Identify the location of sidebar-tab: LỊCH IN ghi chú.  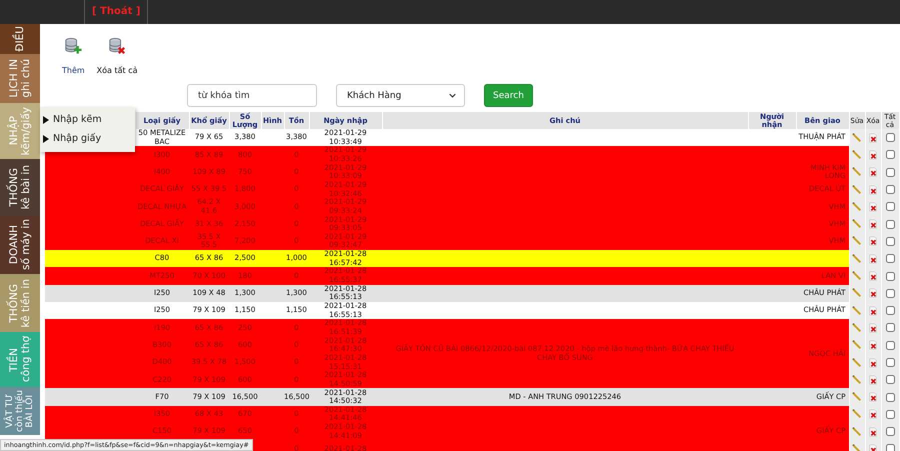
(20, 78).